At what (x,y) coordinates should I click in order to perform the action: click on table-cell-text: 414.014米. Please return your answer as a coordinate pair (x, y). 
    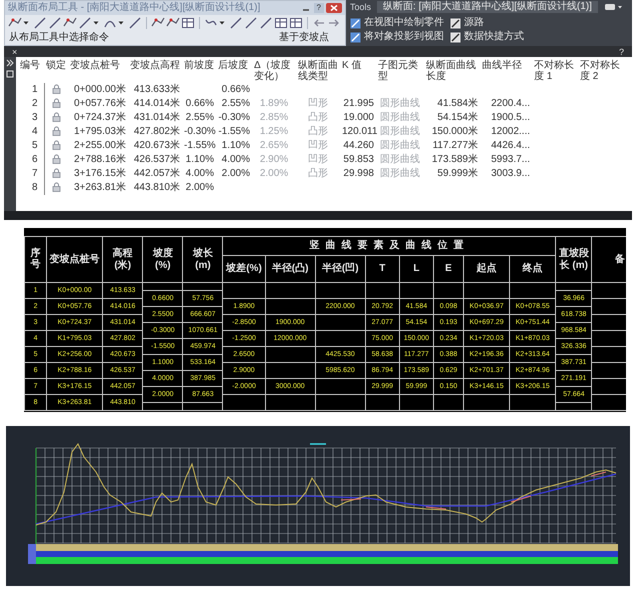
    Looking at the image, I should click on (156, 104).